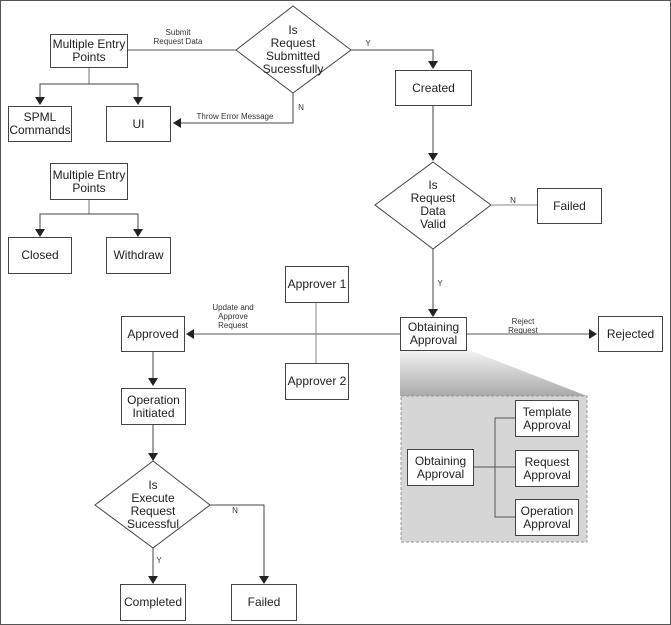 Image resolution: width=671 pixels, height=625 pixels. Describe the element at coordinates (116, 94) in the screenshot. I see `edge-entry-to-ui` at that location.